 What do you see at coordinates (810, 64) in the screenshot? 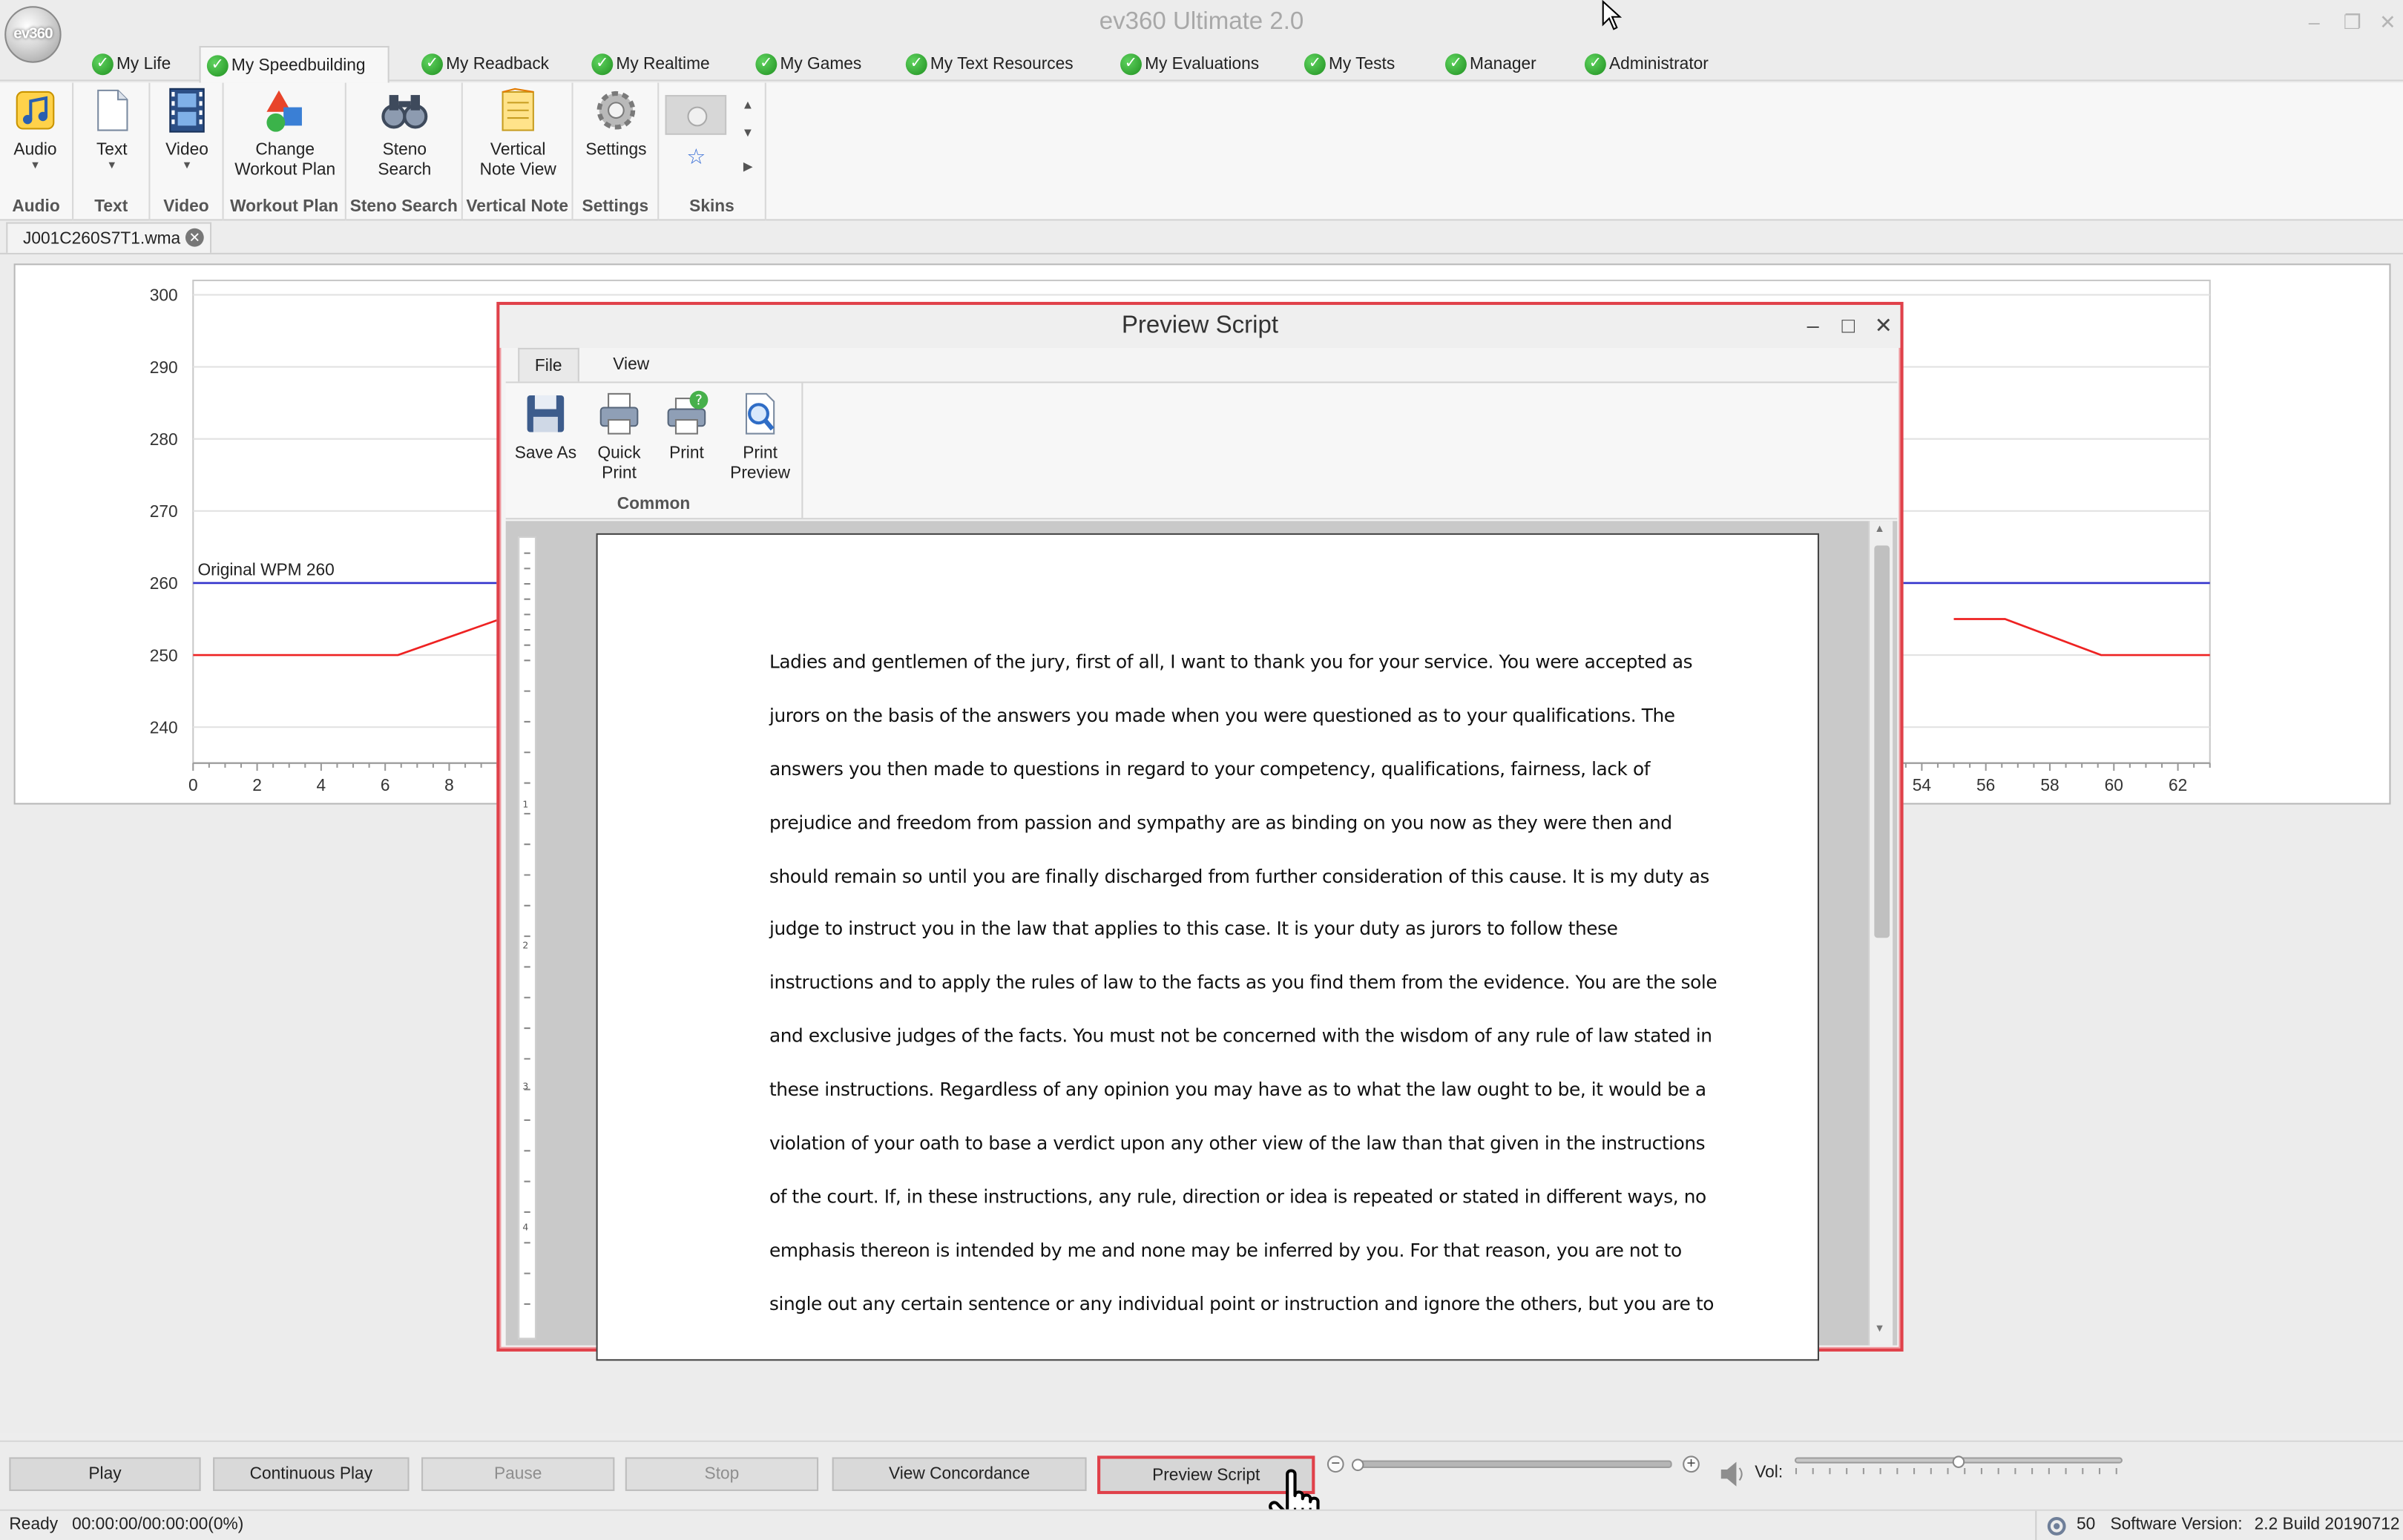
I see `tab-my-games: ✓ My Games` at bounding box center [810, 64].